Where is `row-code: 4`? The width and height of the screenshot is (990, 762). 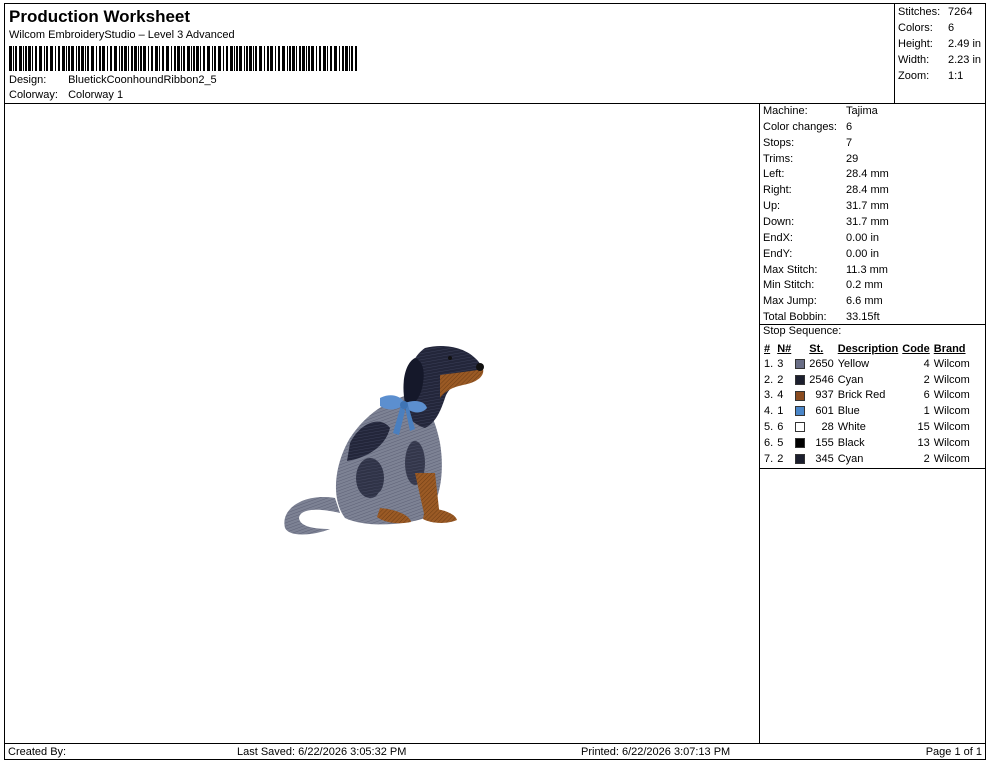 row-code: 4 is located at coordinates (926, 363).